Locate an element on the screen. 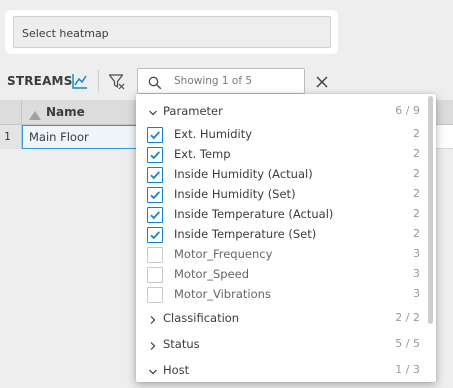 The width and height of the screenshot is (453, 388). row-name-cell: Main Floor is located at coordinates (82, 137).